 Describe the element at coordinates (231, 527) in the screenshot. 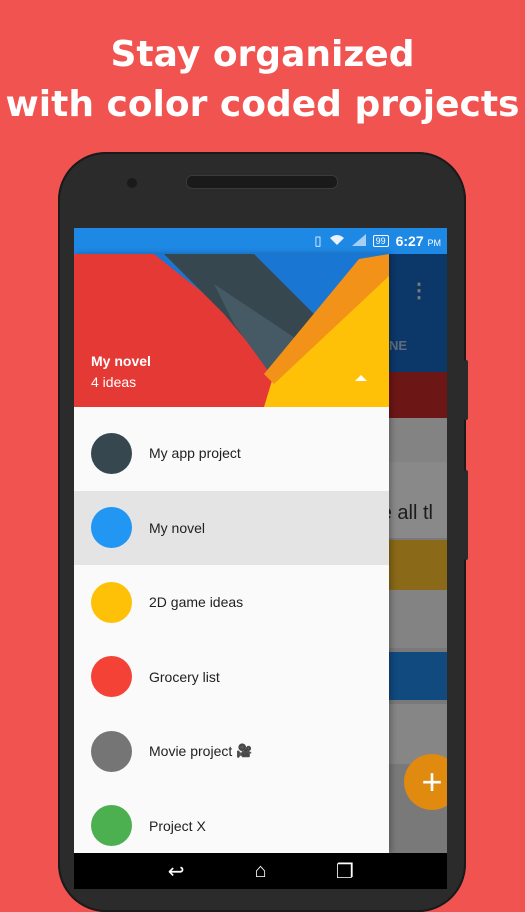

I see `project-item-my-novel: My novel` at that location.